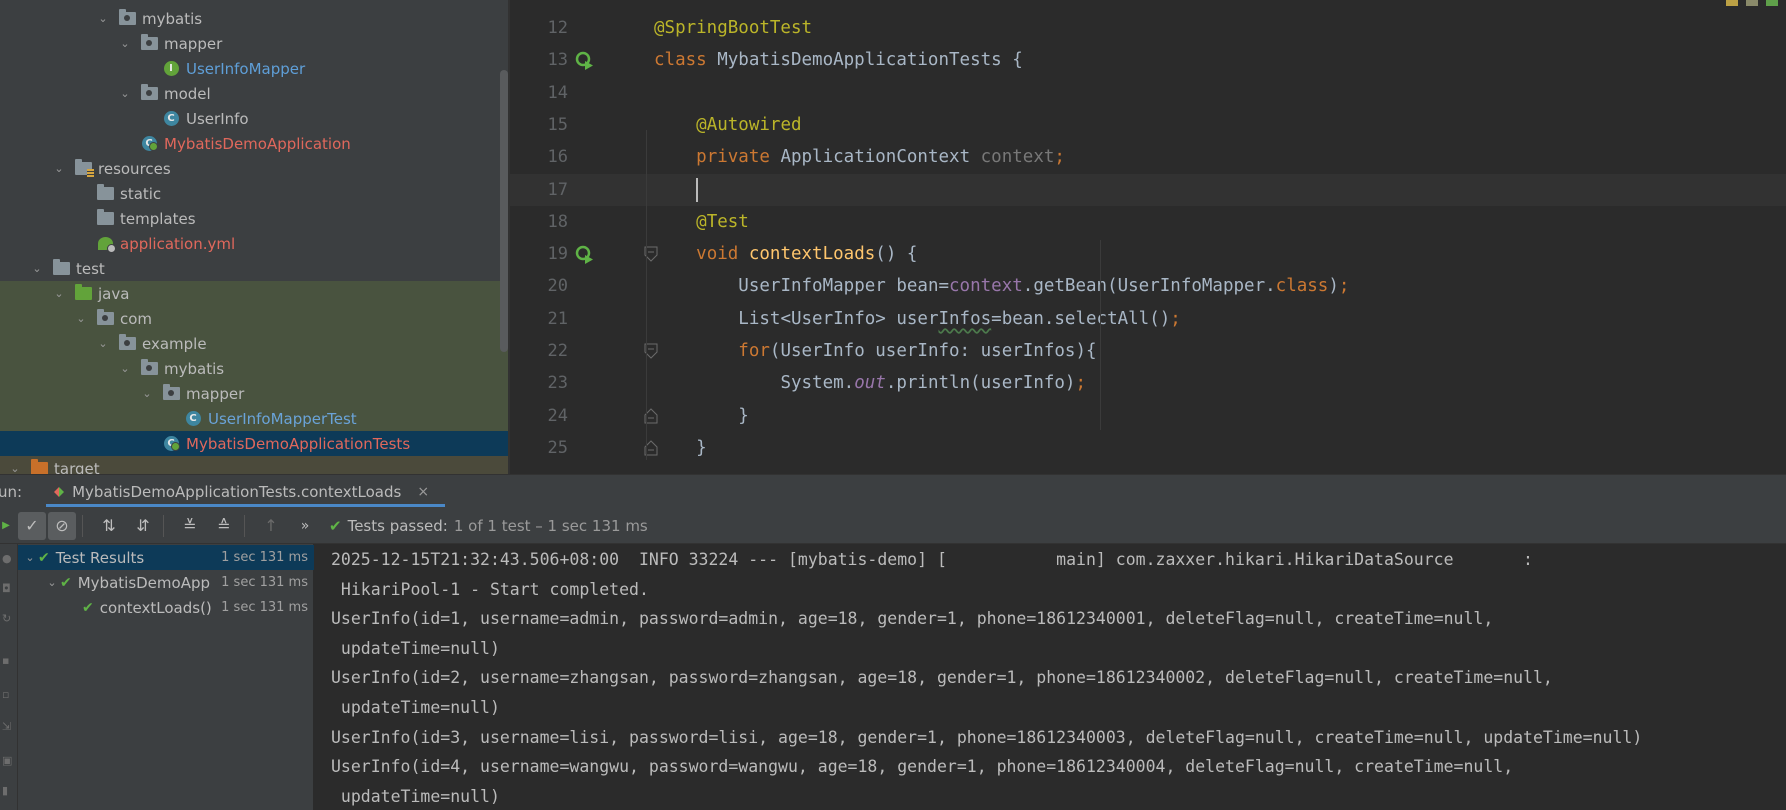  I want to click on previous-failed-test-icon: ↑, so click(271, 526).